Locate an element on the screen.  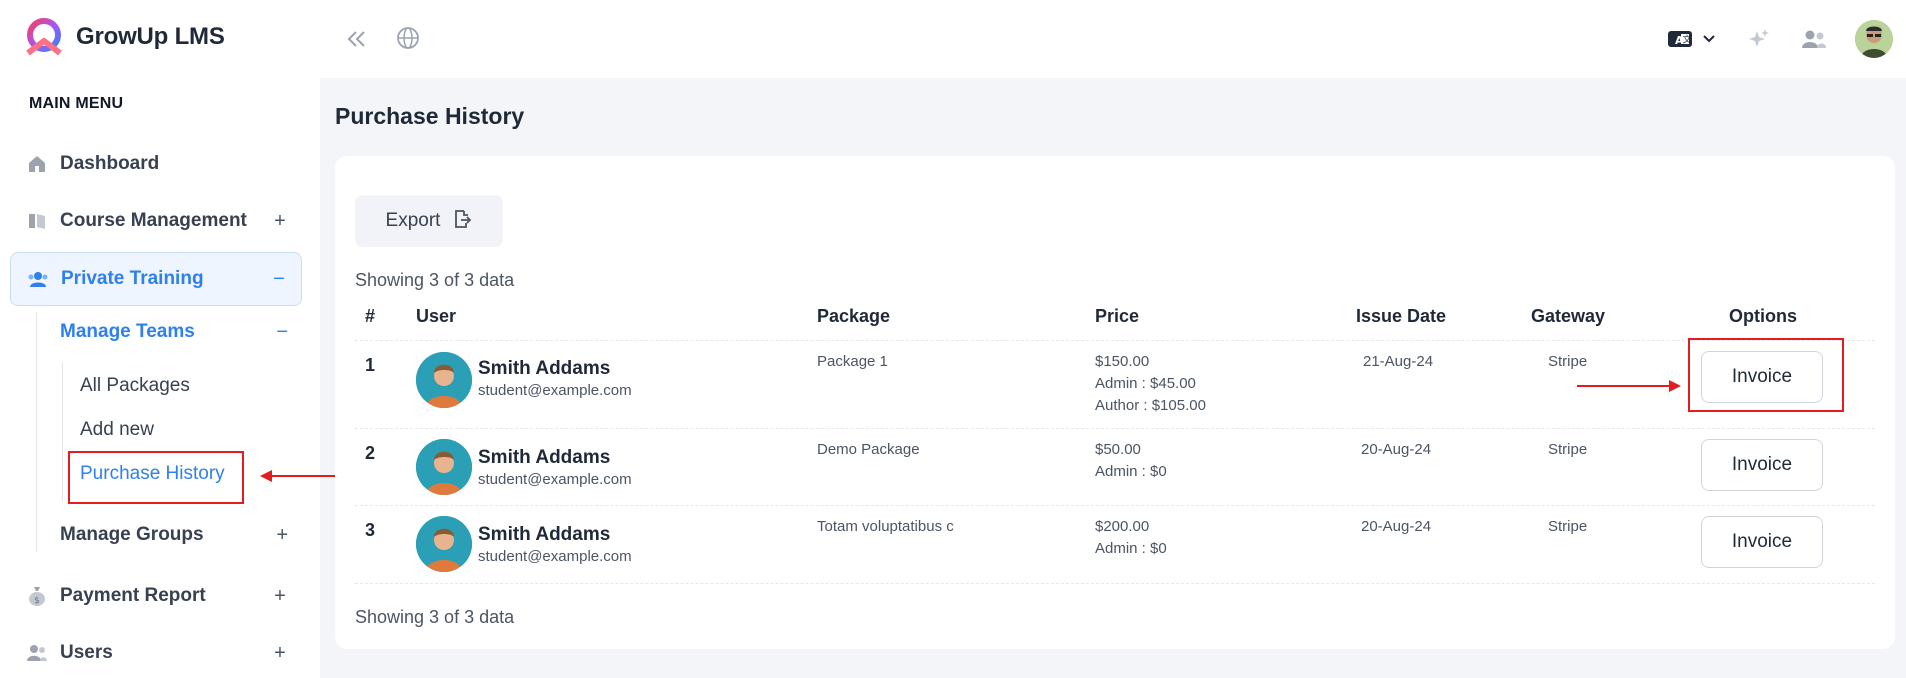
logo: GrowUp LMS is located at coordinates (123, 37).